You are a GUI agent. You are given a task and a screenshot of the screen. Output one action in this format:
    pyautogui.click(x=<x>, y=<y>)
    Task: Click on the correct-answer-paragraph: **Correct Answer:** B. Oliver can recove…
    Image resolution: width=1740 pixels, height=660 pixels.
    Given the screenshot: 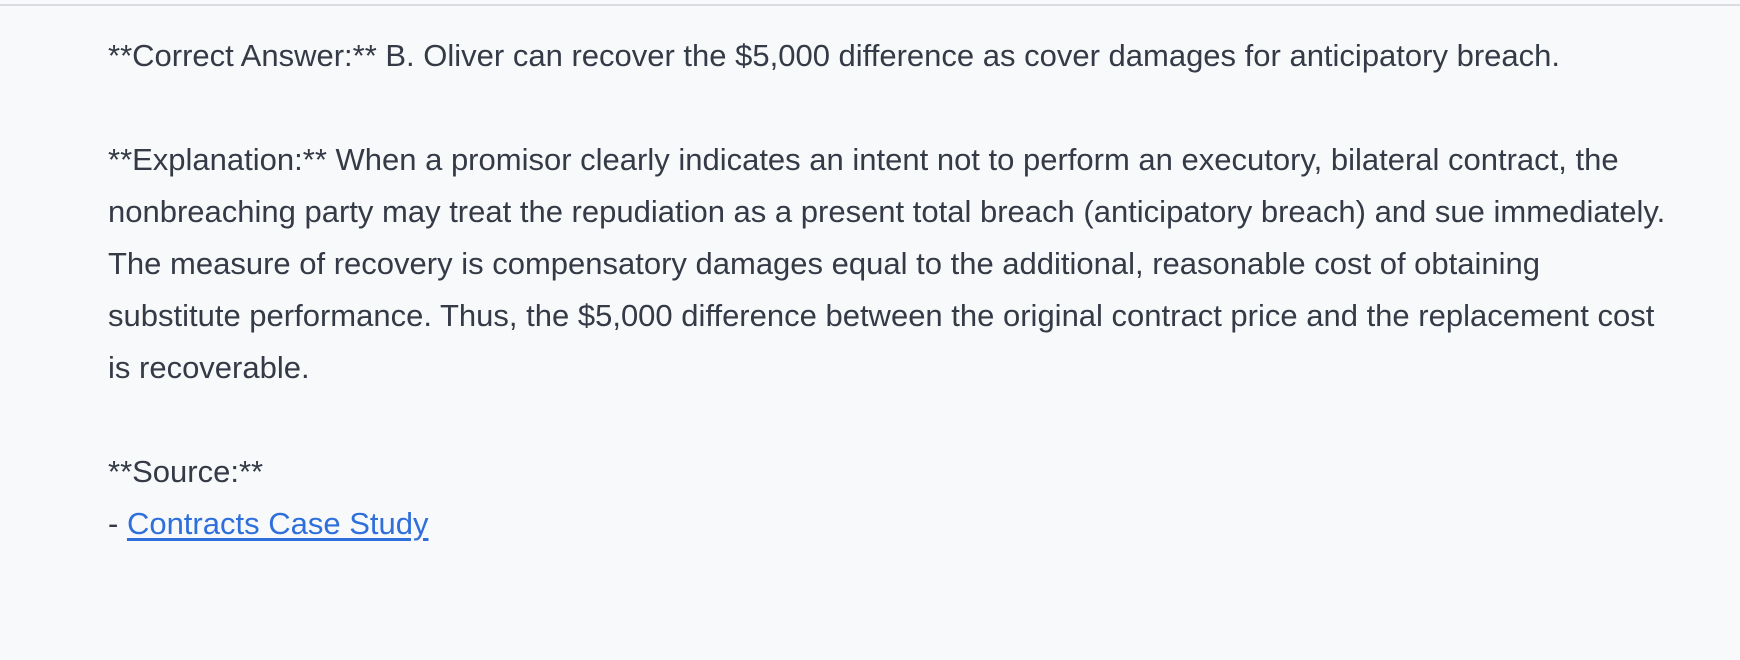 What is the action you would take?
    pyautogui.click(x=834, y=55)
    